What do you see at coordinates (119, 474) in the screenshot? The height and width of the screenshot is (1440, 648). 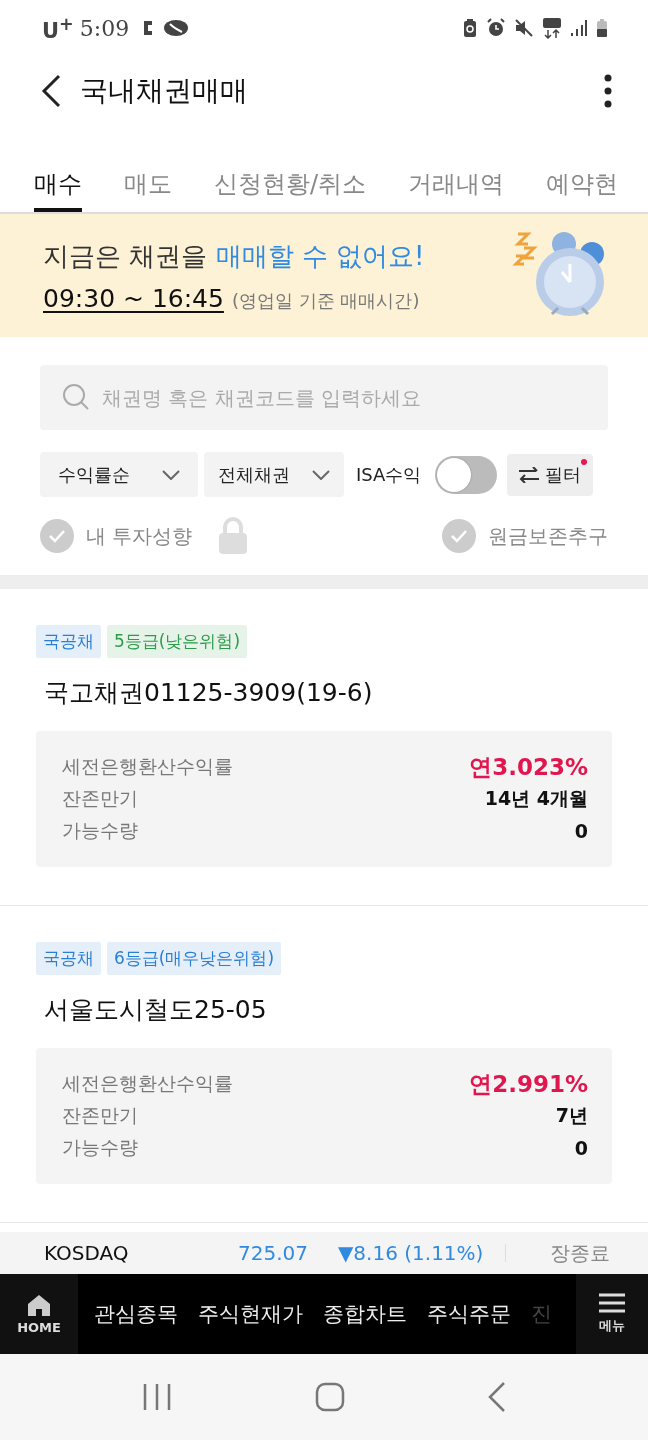 I see `sort-dropdown: 수익률순` at bounding box center [119, 474].